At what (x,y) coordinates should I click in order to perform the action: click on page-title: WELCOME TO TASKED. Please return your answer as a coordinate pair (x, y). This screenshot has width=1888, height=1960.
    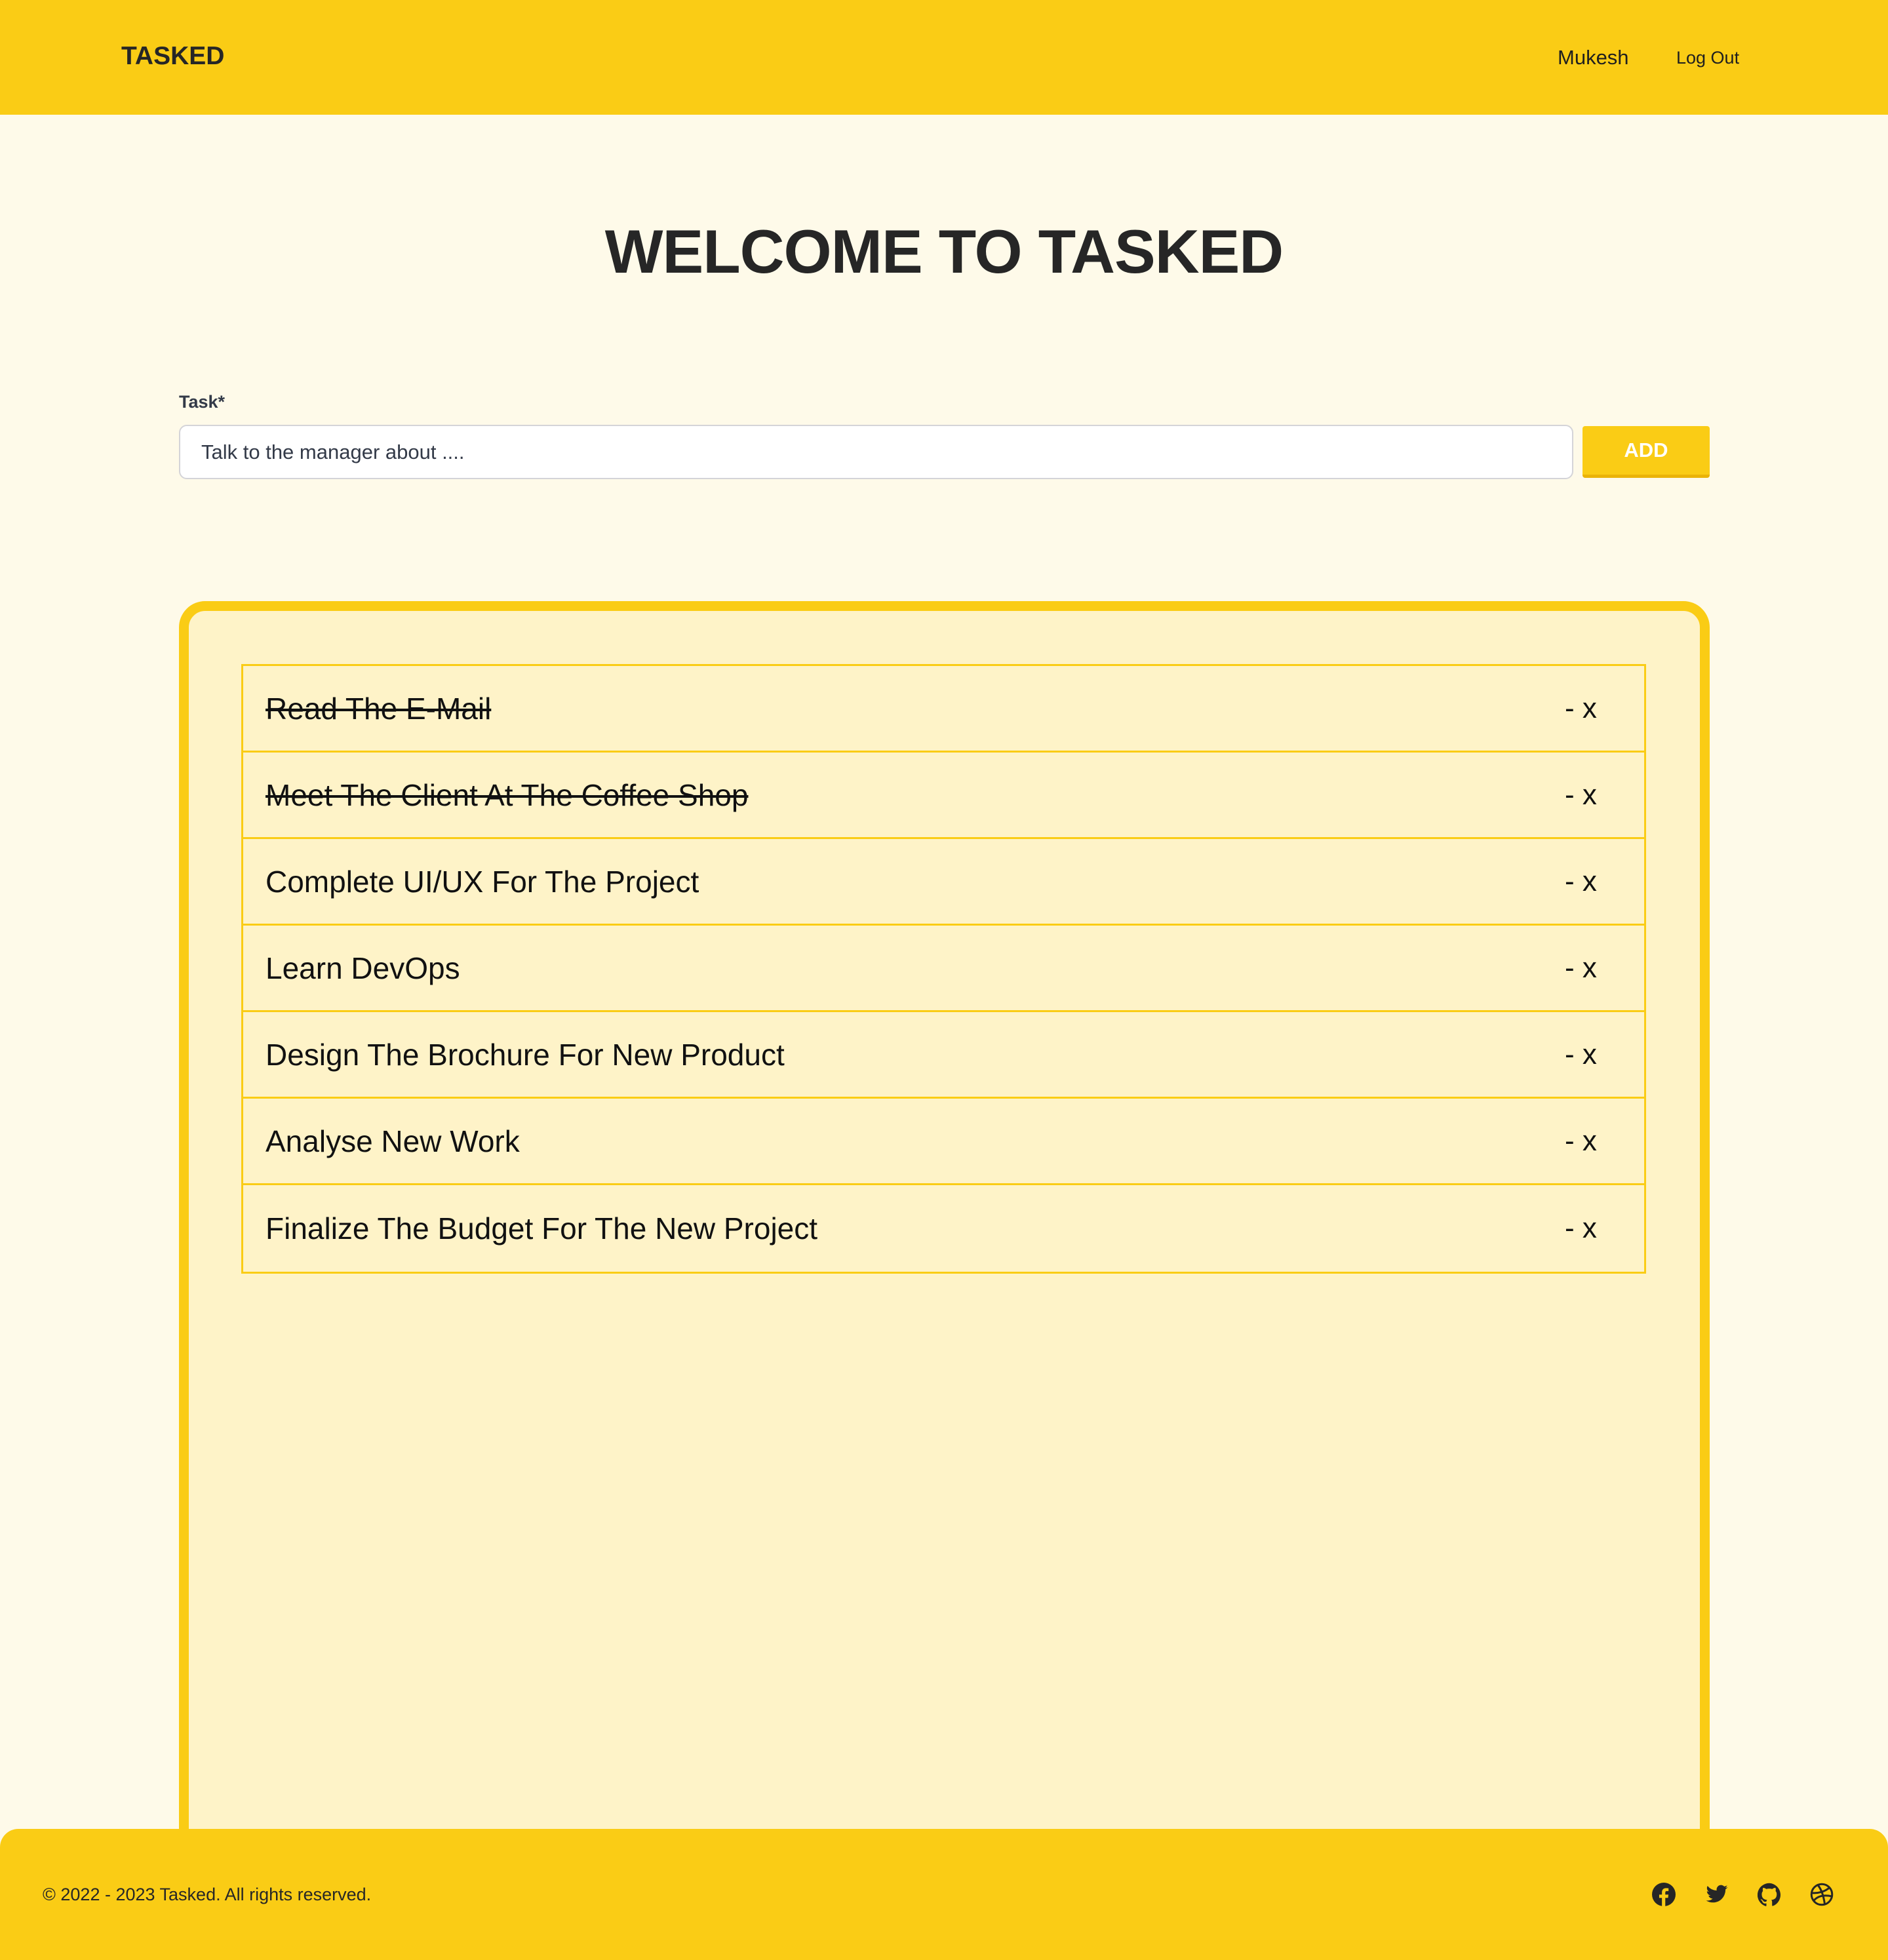
    Looking at the image, I should click on (944, 251).